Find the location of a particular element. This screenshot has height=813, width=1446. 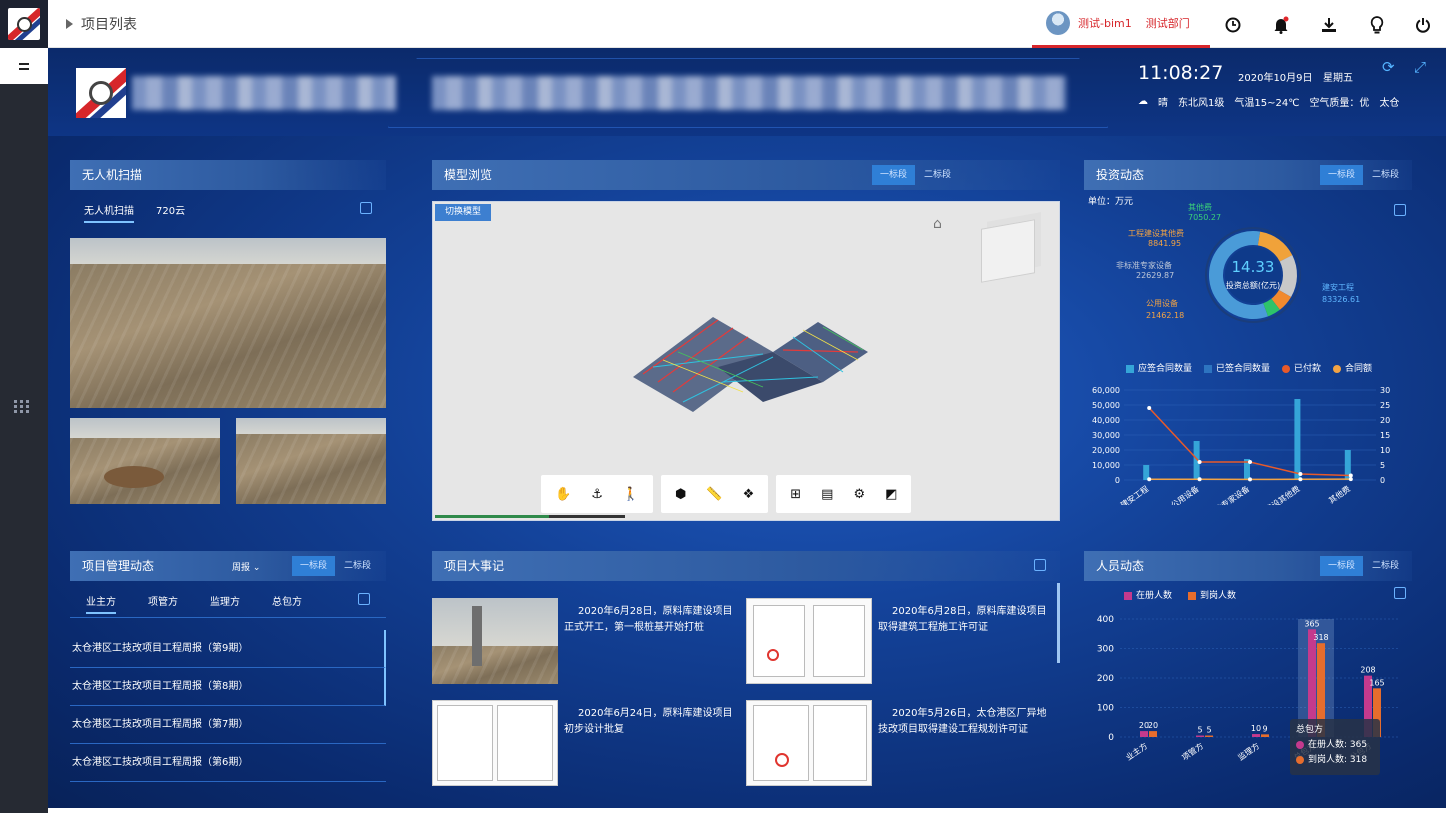

settings-icon: ⚙ is located at coordinates (859, 494).